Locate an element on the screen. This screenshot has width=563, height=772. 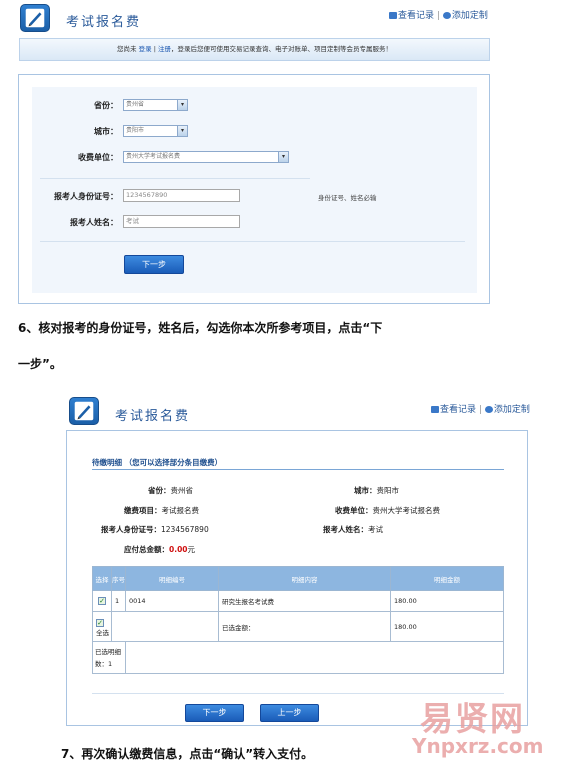
notice-suffix: ，登录后您便可使用交易记录查询、电子对账单、项目定制等会员专属服务！ is located at coordinates (281, 49).